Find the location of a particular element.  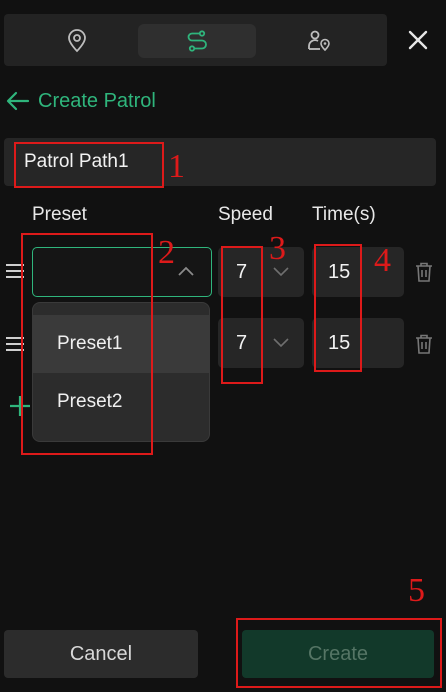

tab-person-location is located at coordinates (319, 41).